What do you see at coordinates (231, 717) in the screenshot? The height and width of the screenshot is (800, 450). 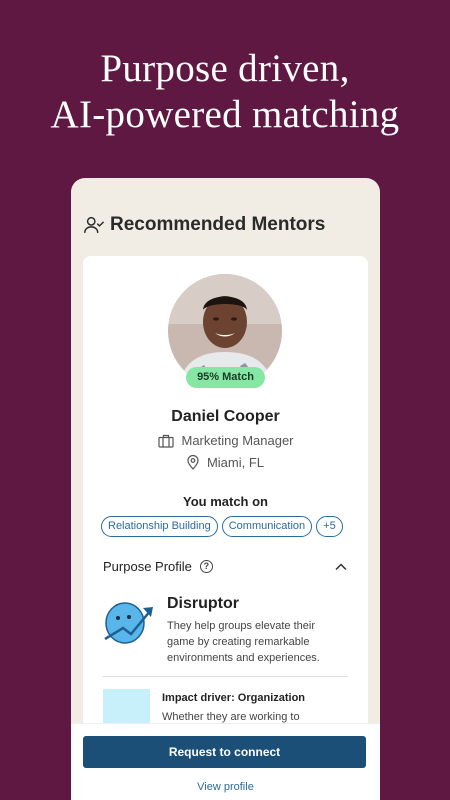 I see `impact-driver-description: Whether they are working to` at bounding box center [231, 717].